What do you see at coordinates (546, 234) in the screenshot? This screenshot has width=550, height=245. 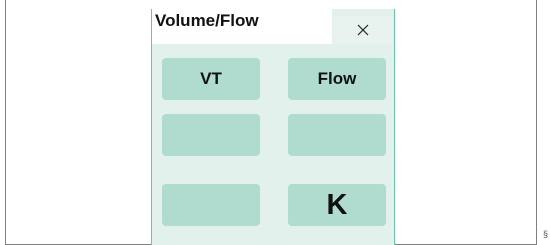 I see `corner-mark: §` at bounding box center [546, 234].